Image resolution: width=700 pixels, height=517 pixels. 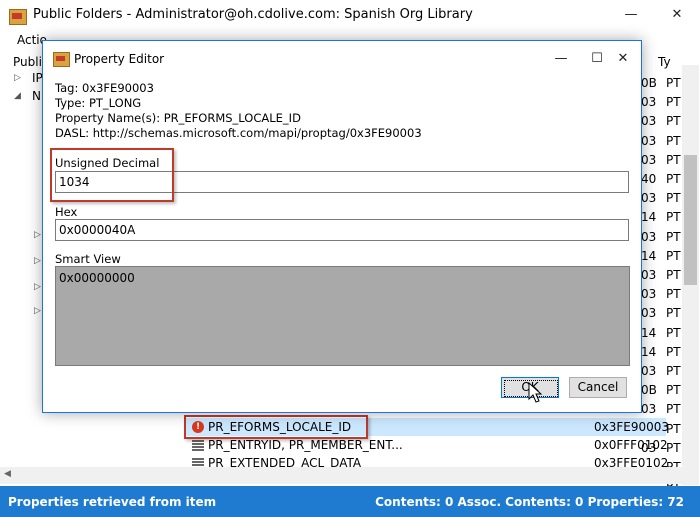 I want to click on dialog-title: Property Editor, so click(x=119, y=59).